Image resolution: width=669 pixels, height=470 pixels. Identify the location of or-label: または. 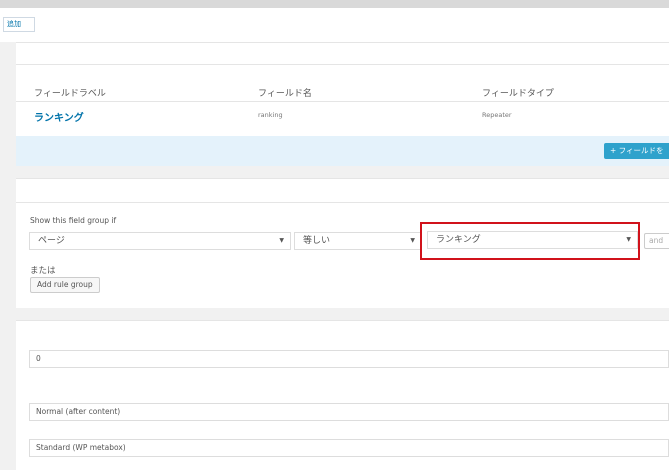
(43, 271).